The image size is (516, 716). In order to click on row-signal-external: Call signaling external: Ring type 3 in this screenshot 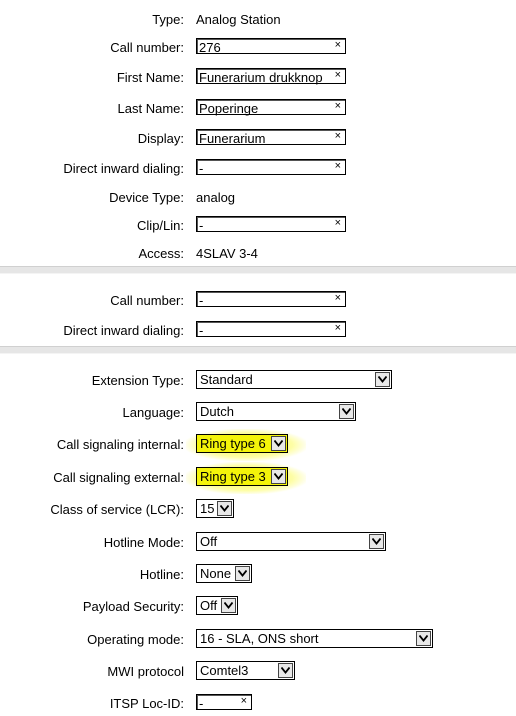, I will do `click(258, 478)`.